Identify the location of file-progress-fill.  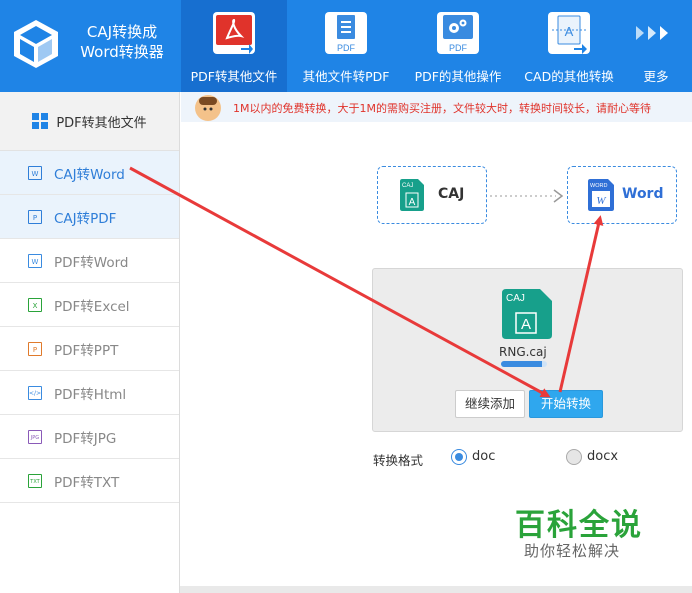
(522, 364).